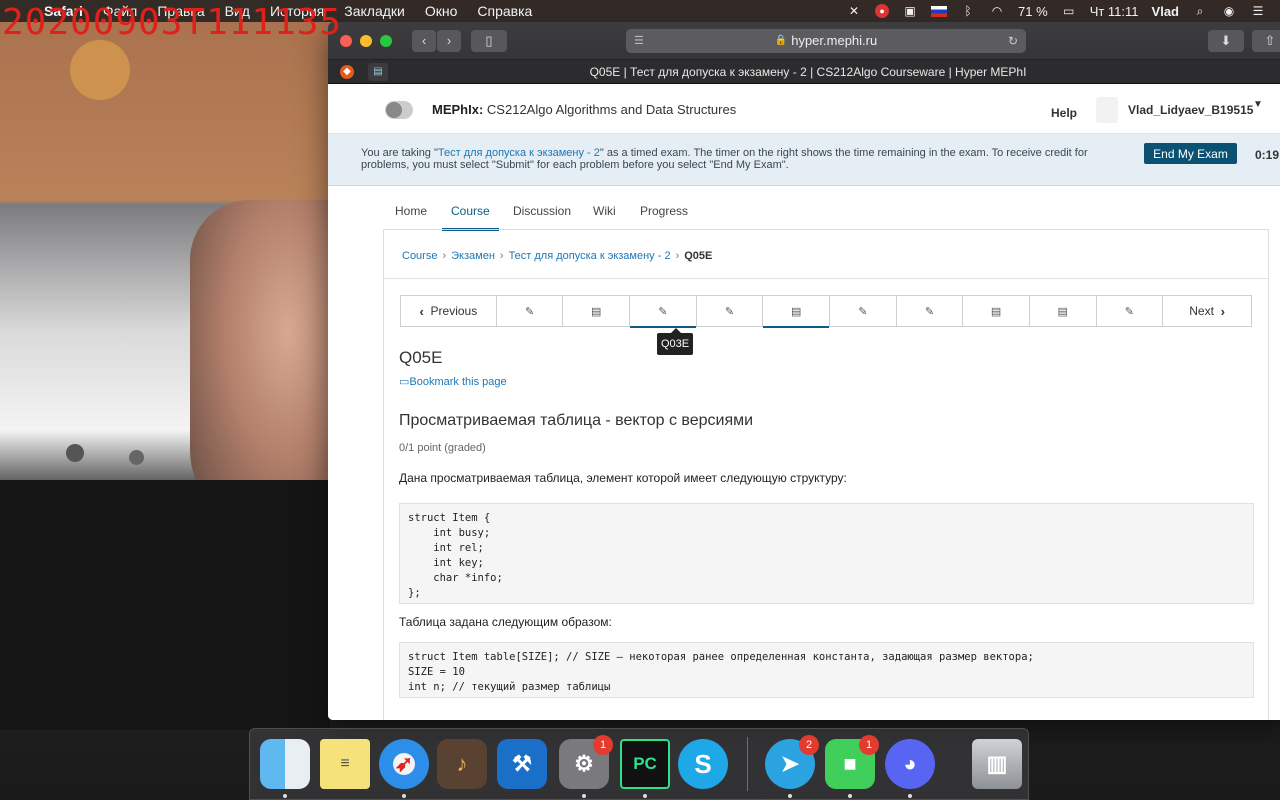 The image size is (1280, 800). Describe the element at coordinates (781, 40) in the screenshot. I see `lock-icon: 🔒` at that location.